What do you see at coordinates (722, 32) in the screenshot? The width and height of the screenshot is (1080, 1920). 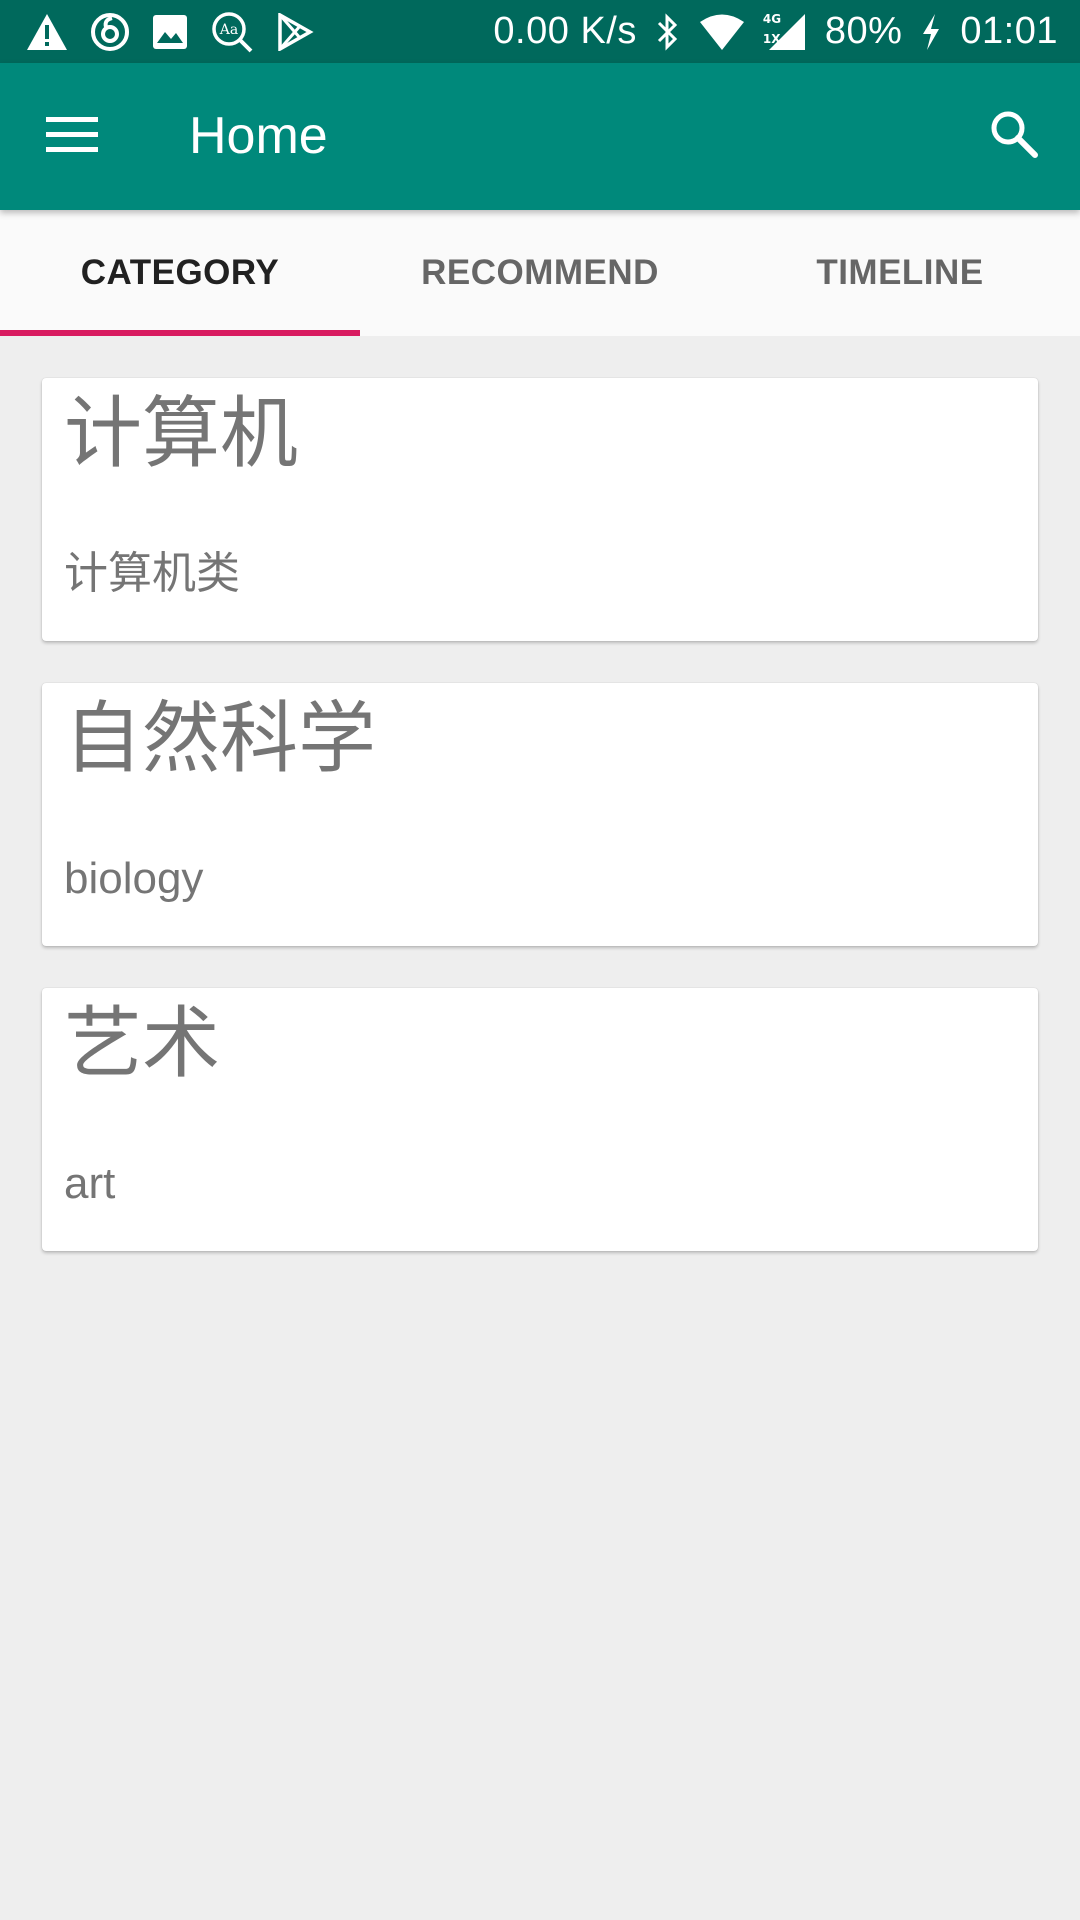 I see `wifi-icon` at bounding box center [722, 32].